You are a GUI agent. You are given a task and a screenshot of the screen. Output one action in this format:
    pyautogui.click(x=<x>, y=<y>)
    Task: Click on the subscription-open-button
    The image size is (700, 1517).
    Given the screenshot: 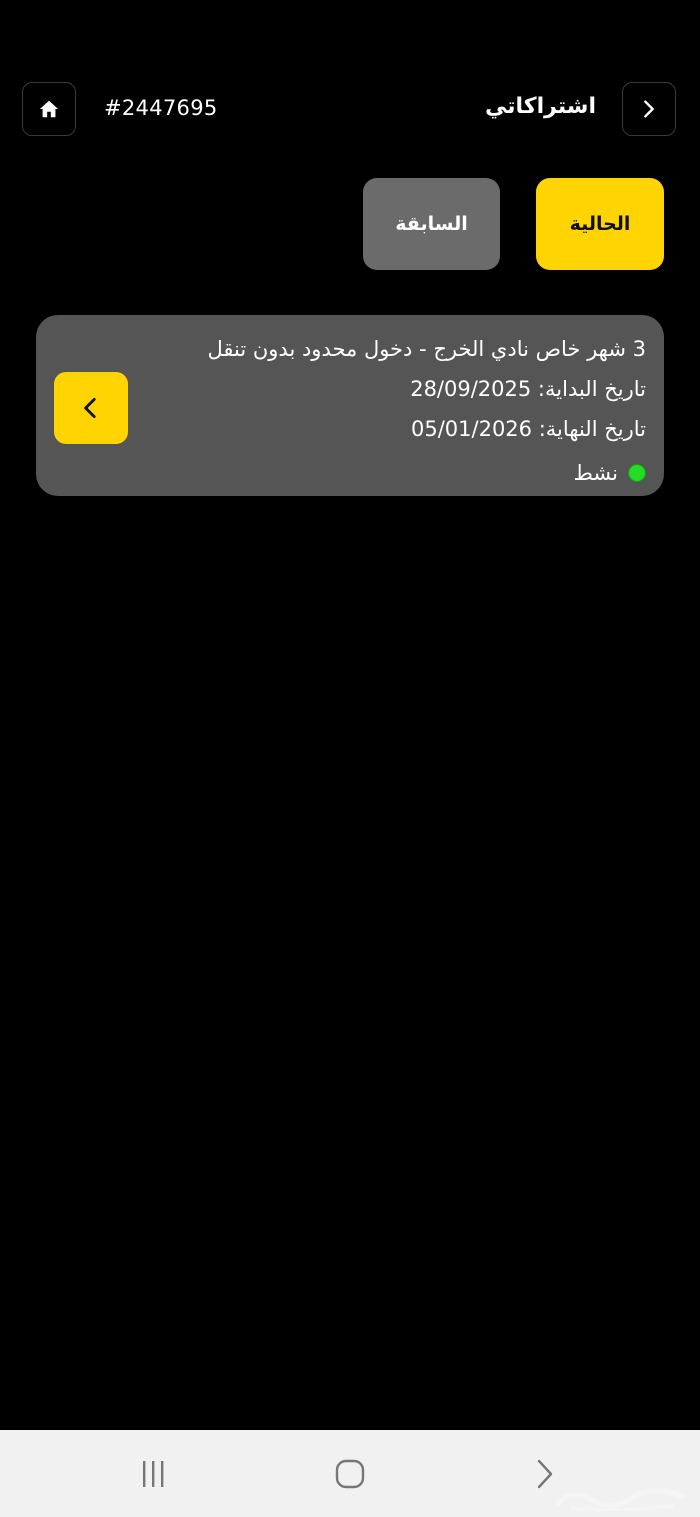 What is the action you would take?
    pyautogui.click(x=91, y=408)
    